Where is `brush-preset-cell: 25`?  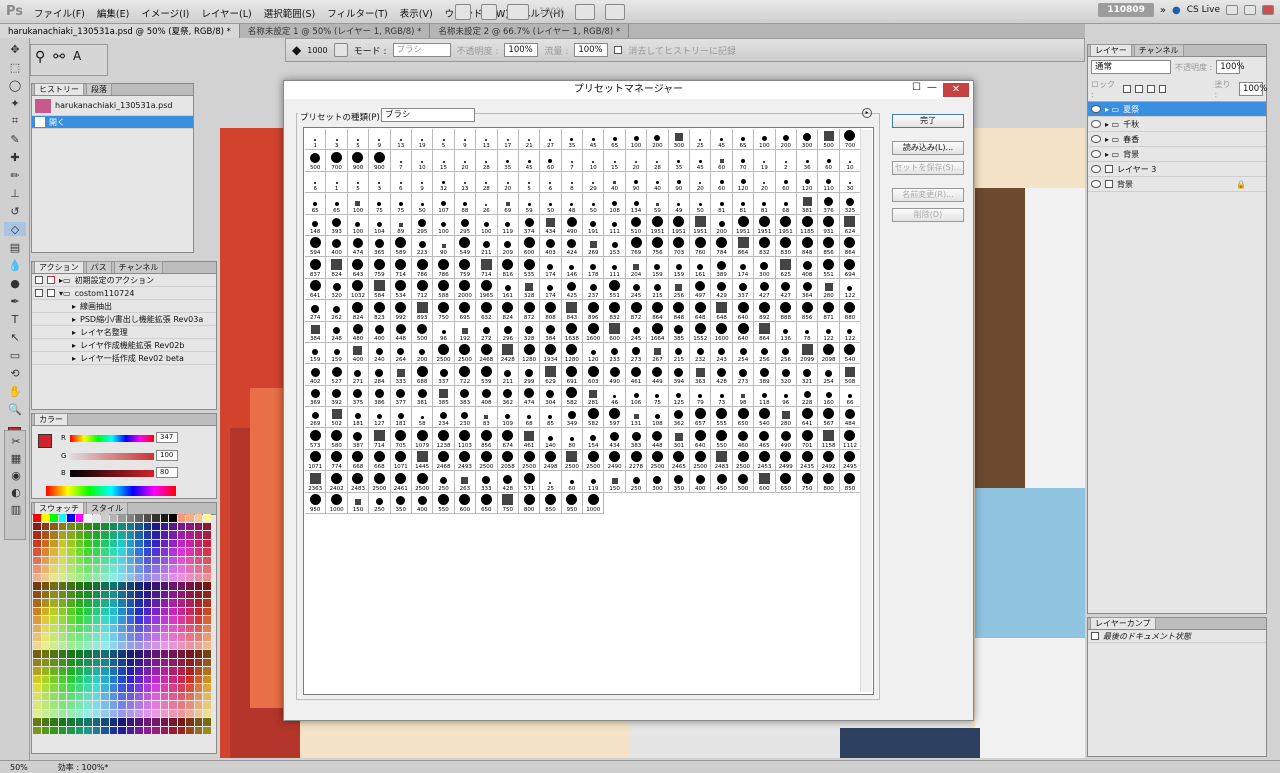 brush-preset-cell: 25 is located at coordinates (551, 482).